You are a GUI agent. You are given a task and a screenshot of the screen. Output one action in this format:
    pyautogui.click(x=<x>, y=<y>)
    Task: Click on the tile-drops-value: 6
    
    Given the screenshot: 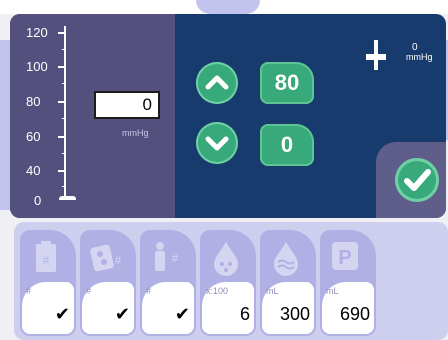 What is the action you would take?
    pyautogui.click(x=244, y=314)
    